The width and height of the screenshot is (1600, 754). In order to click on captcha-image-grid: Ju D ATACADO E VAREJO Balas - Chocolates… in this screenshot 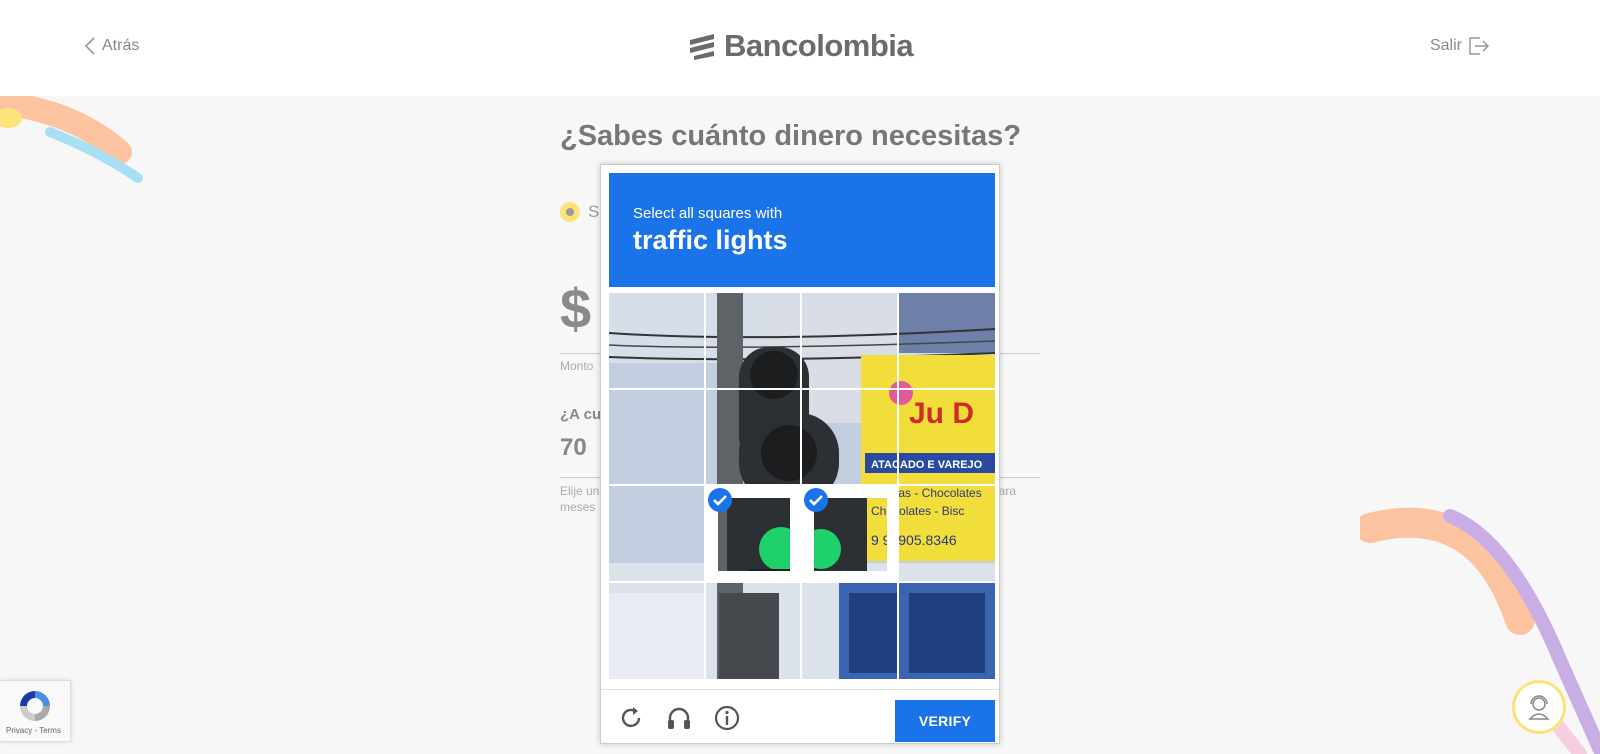, I will do `click(802, 486)`.